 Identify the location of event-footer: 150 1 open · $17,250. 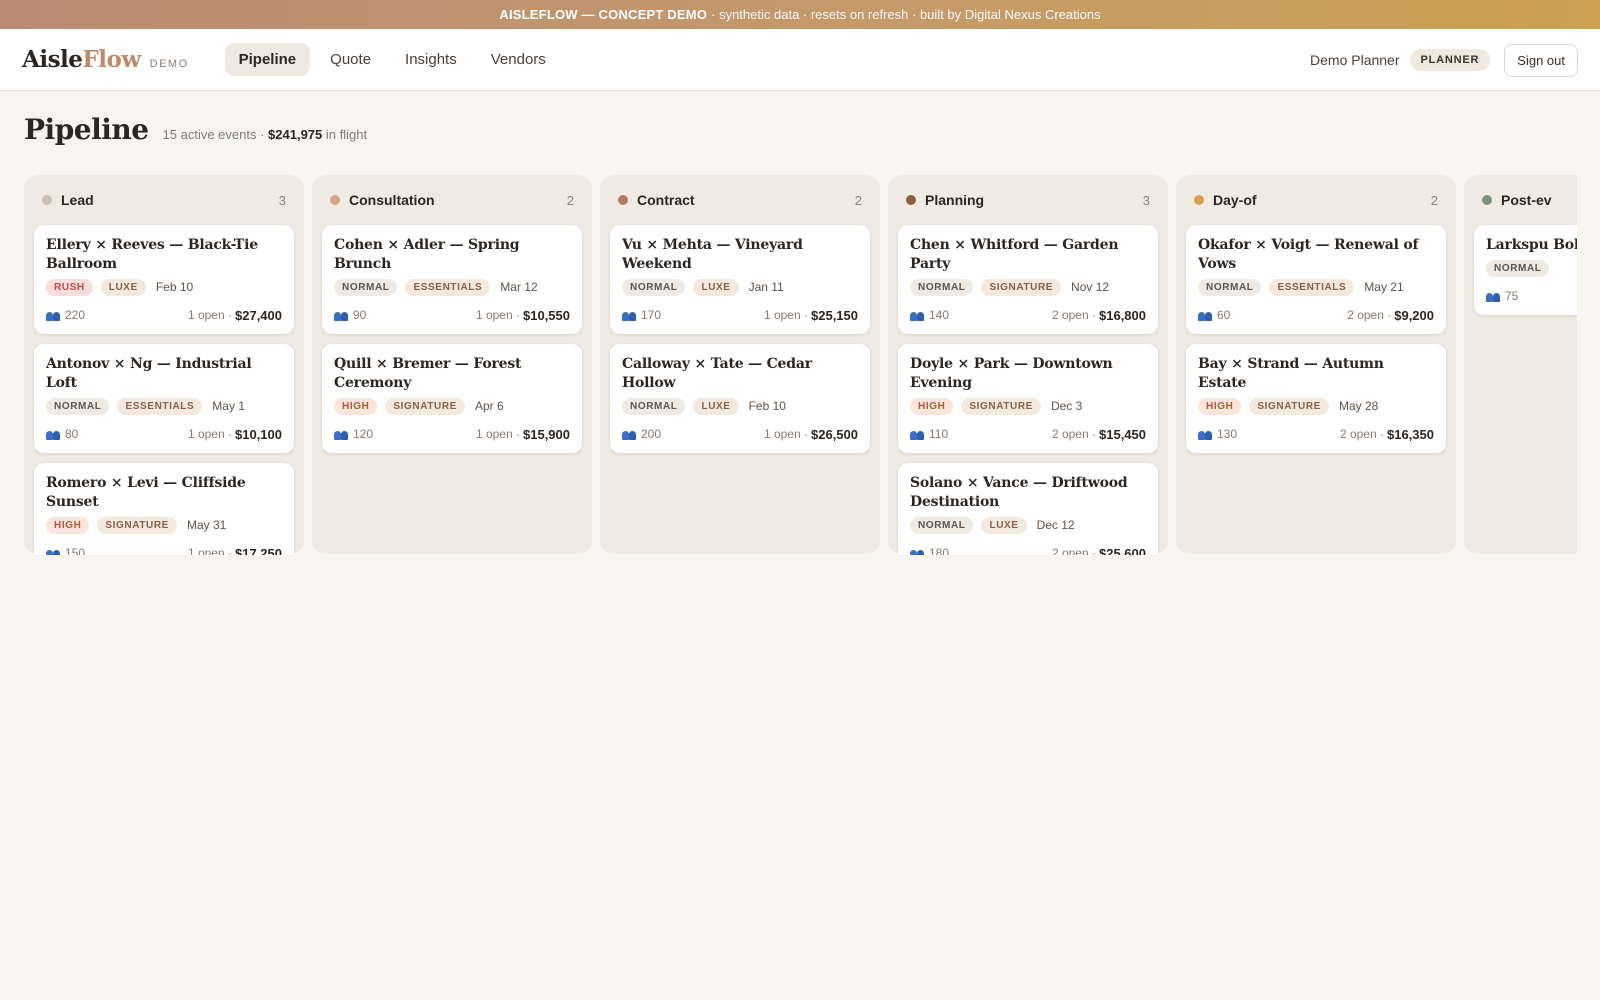
(164, 549).